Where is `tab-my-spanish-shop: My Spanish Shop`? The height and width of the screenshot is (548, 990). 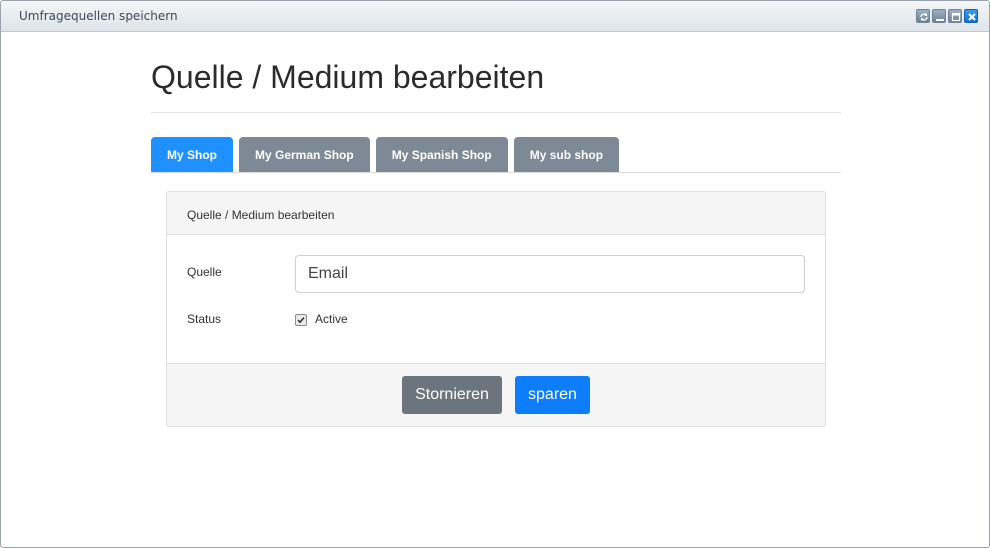
tab-my-spanish-shop: My Spanish Shop is located at coordinates (441, 155).